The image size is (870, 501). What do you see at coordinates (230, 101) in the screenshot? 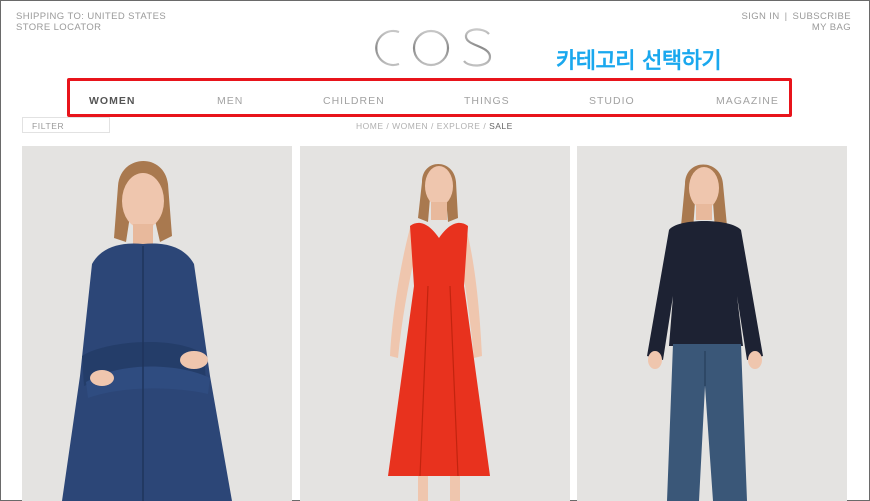
I see `nav-item-men: MEN` at bounding box center [230, 101].